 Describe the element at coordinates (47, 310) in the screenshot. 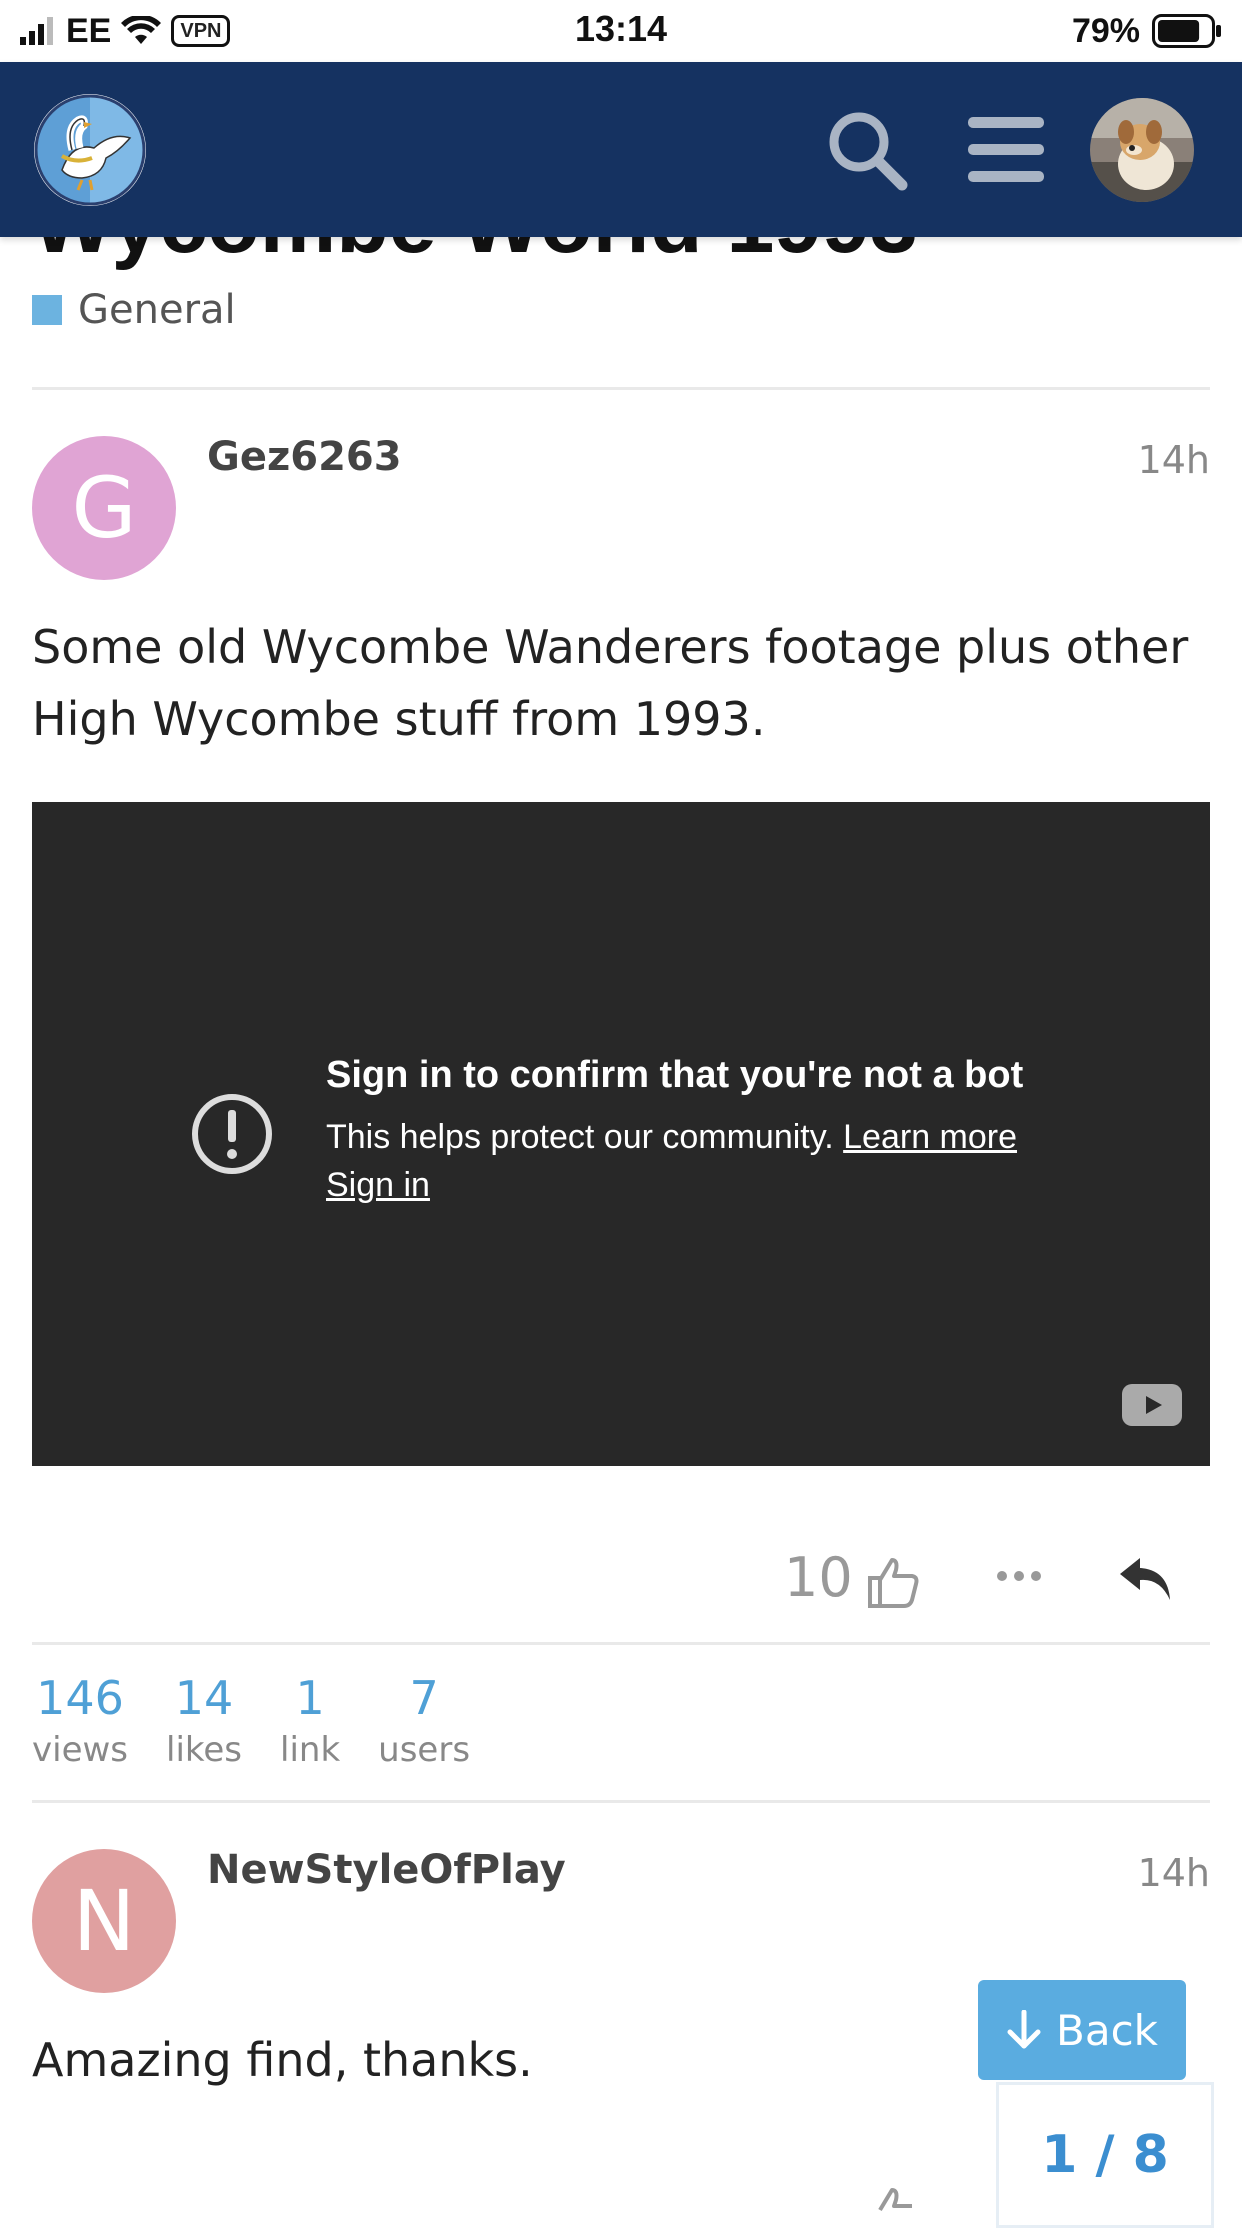

I see `category-color-swatch` at that location.